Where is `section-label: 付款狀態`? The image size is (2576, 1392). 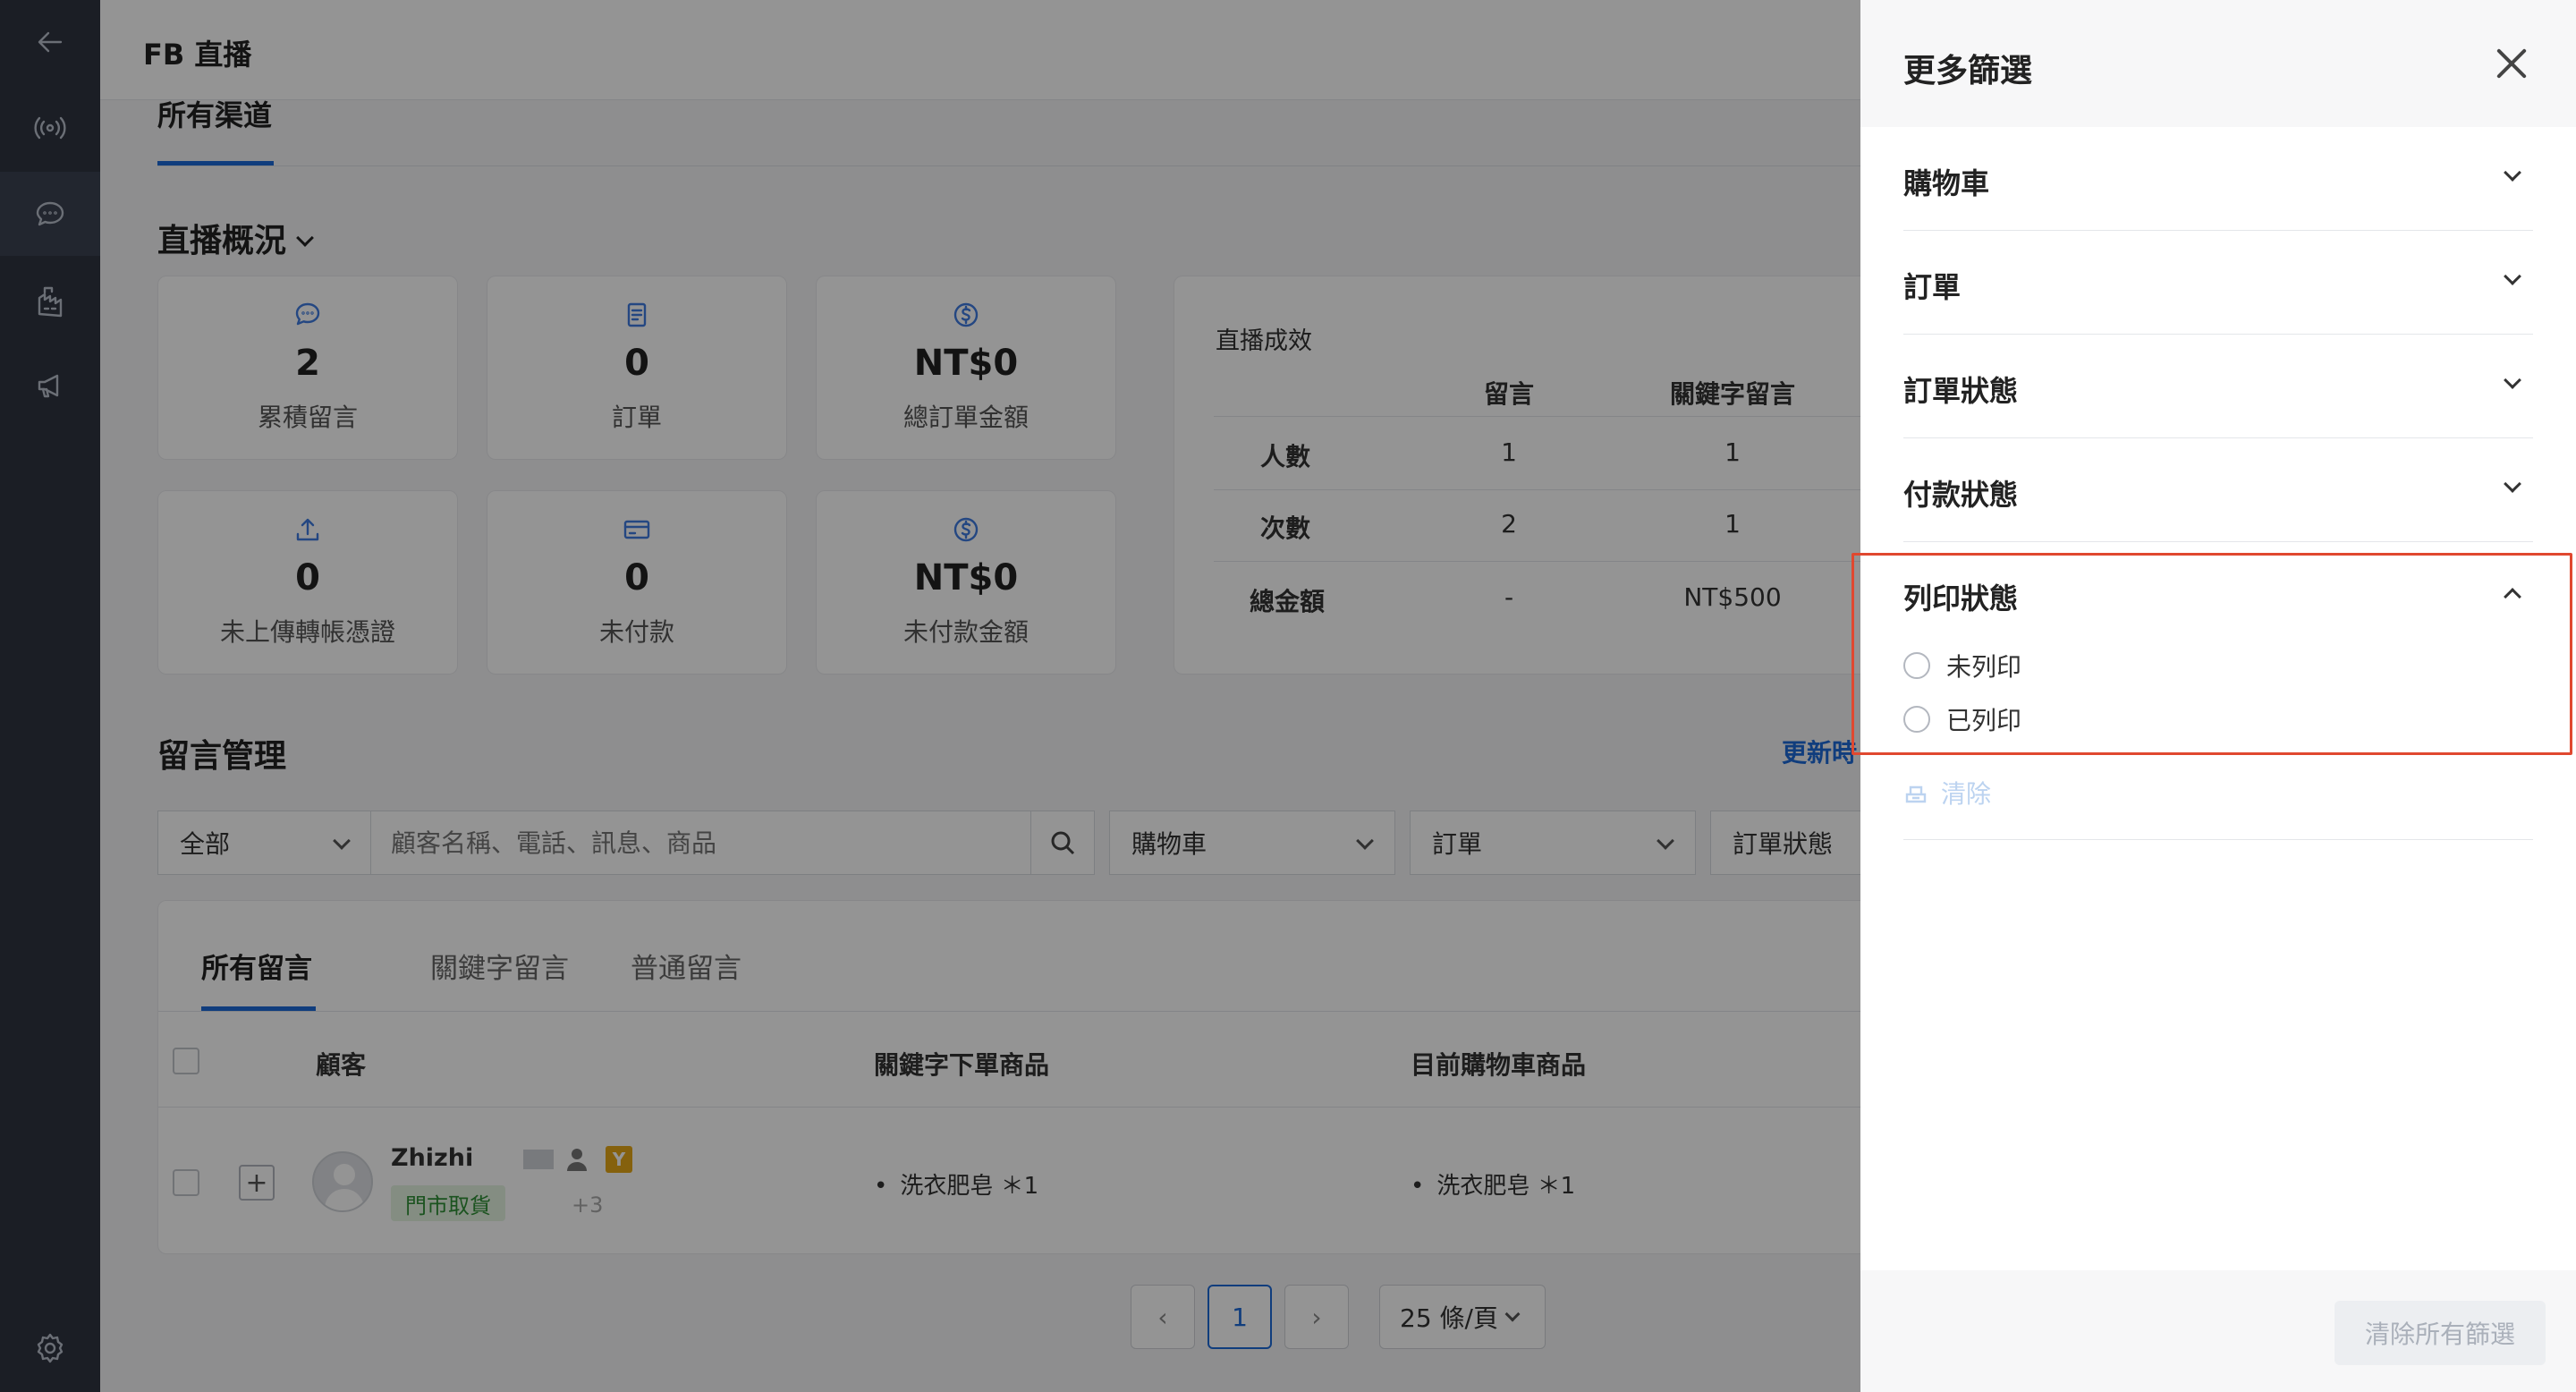 section-label: 付款狀態 is located at coordinates (1961, 495).